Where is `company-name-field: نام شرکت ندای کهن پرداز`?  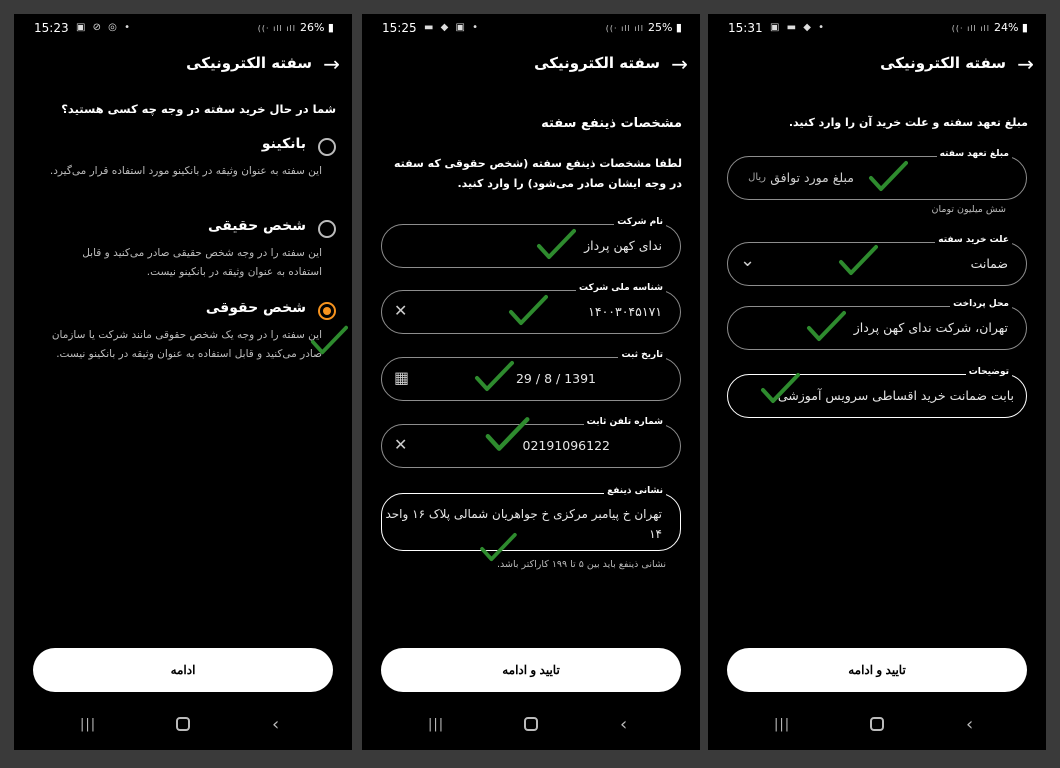 company-name-field: نام شرکت ندای کهن پرداز is located at coordinates (531, 242).